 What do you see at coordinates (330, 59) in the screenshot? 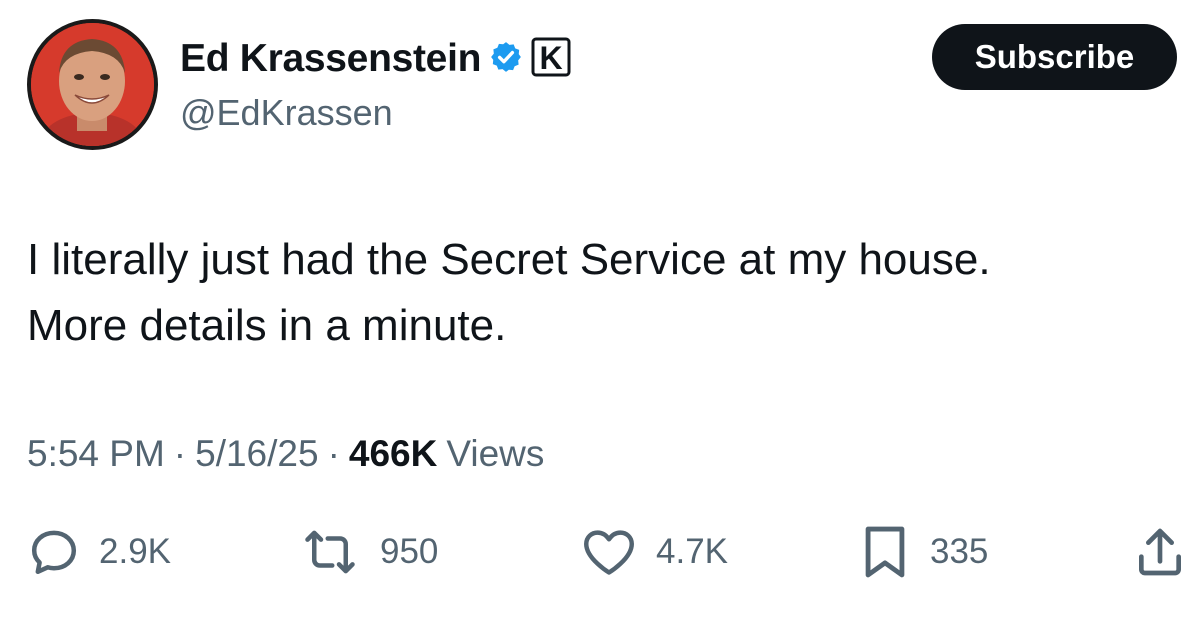
I see `author-display-name: Ed Krassenstein` at bounding box center [330, 59].